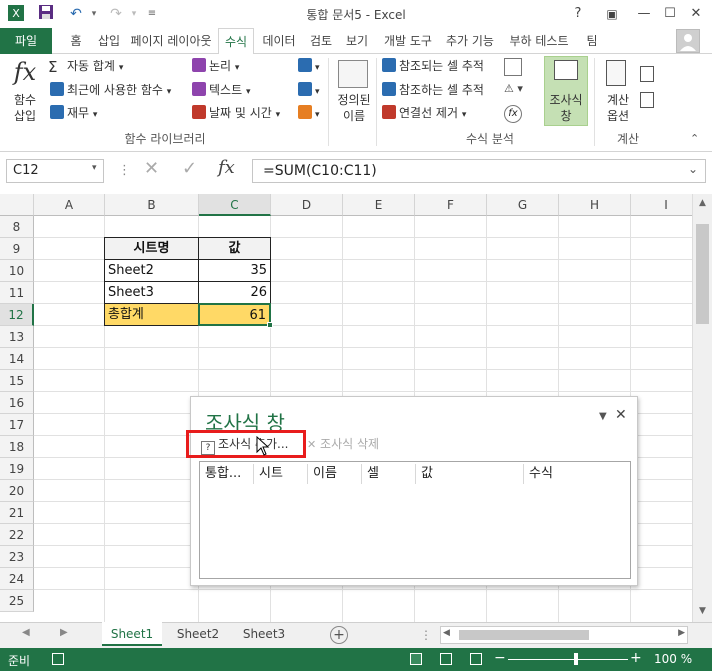 The image size is (712, 671). Describe the element at coordinates (17, 337) in the screenshot. I see `row-header-13: 13` at that location.